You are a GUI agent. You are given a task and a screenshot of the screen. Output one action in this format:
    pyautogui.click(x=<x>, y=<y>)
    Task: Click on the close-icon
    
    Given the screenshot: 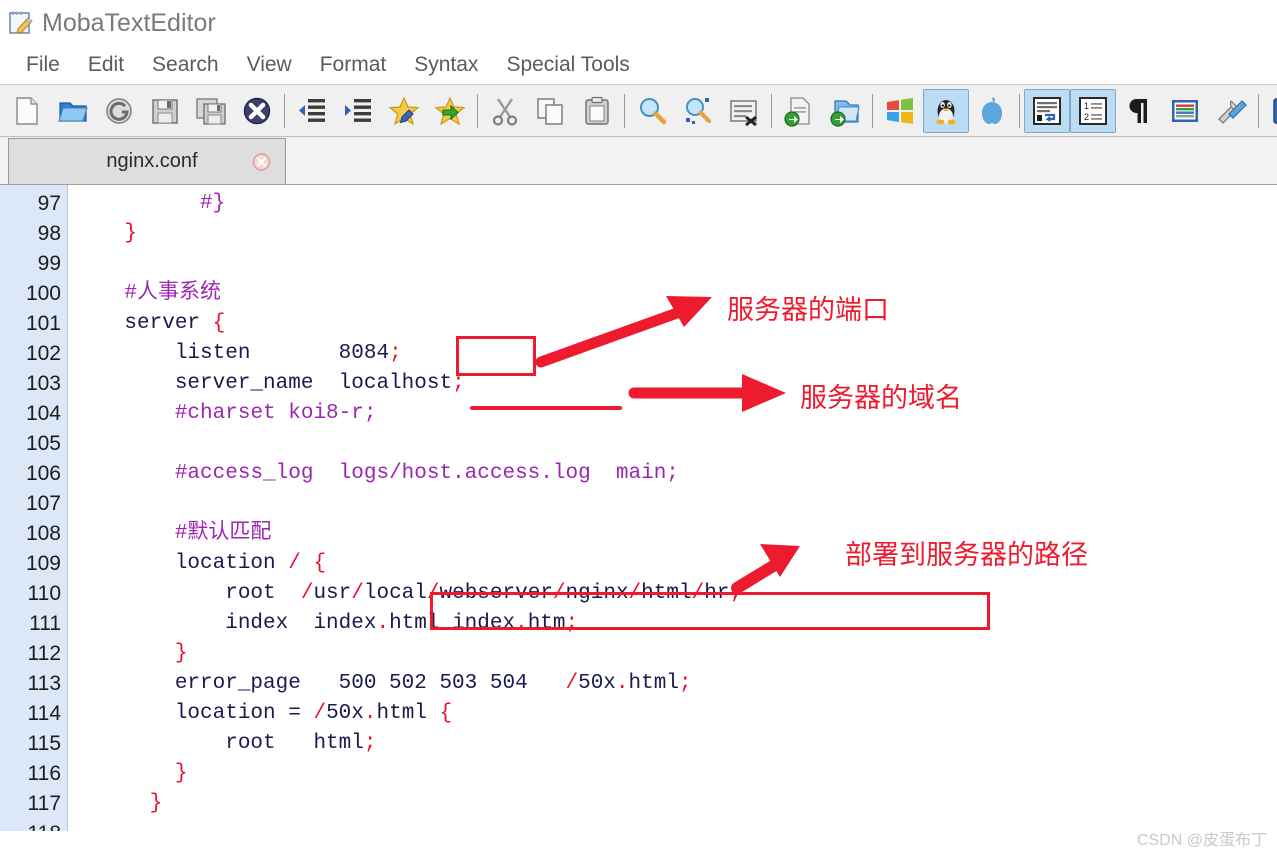 What is the action you would take?
    pyautogui.click(x=261, y=161)
    